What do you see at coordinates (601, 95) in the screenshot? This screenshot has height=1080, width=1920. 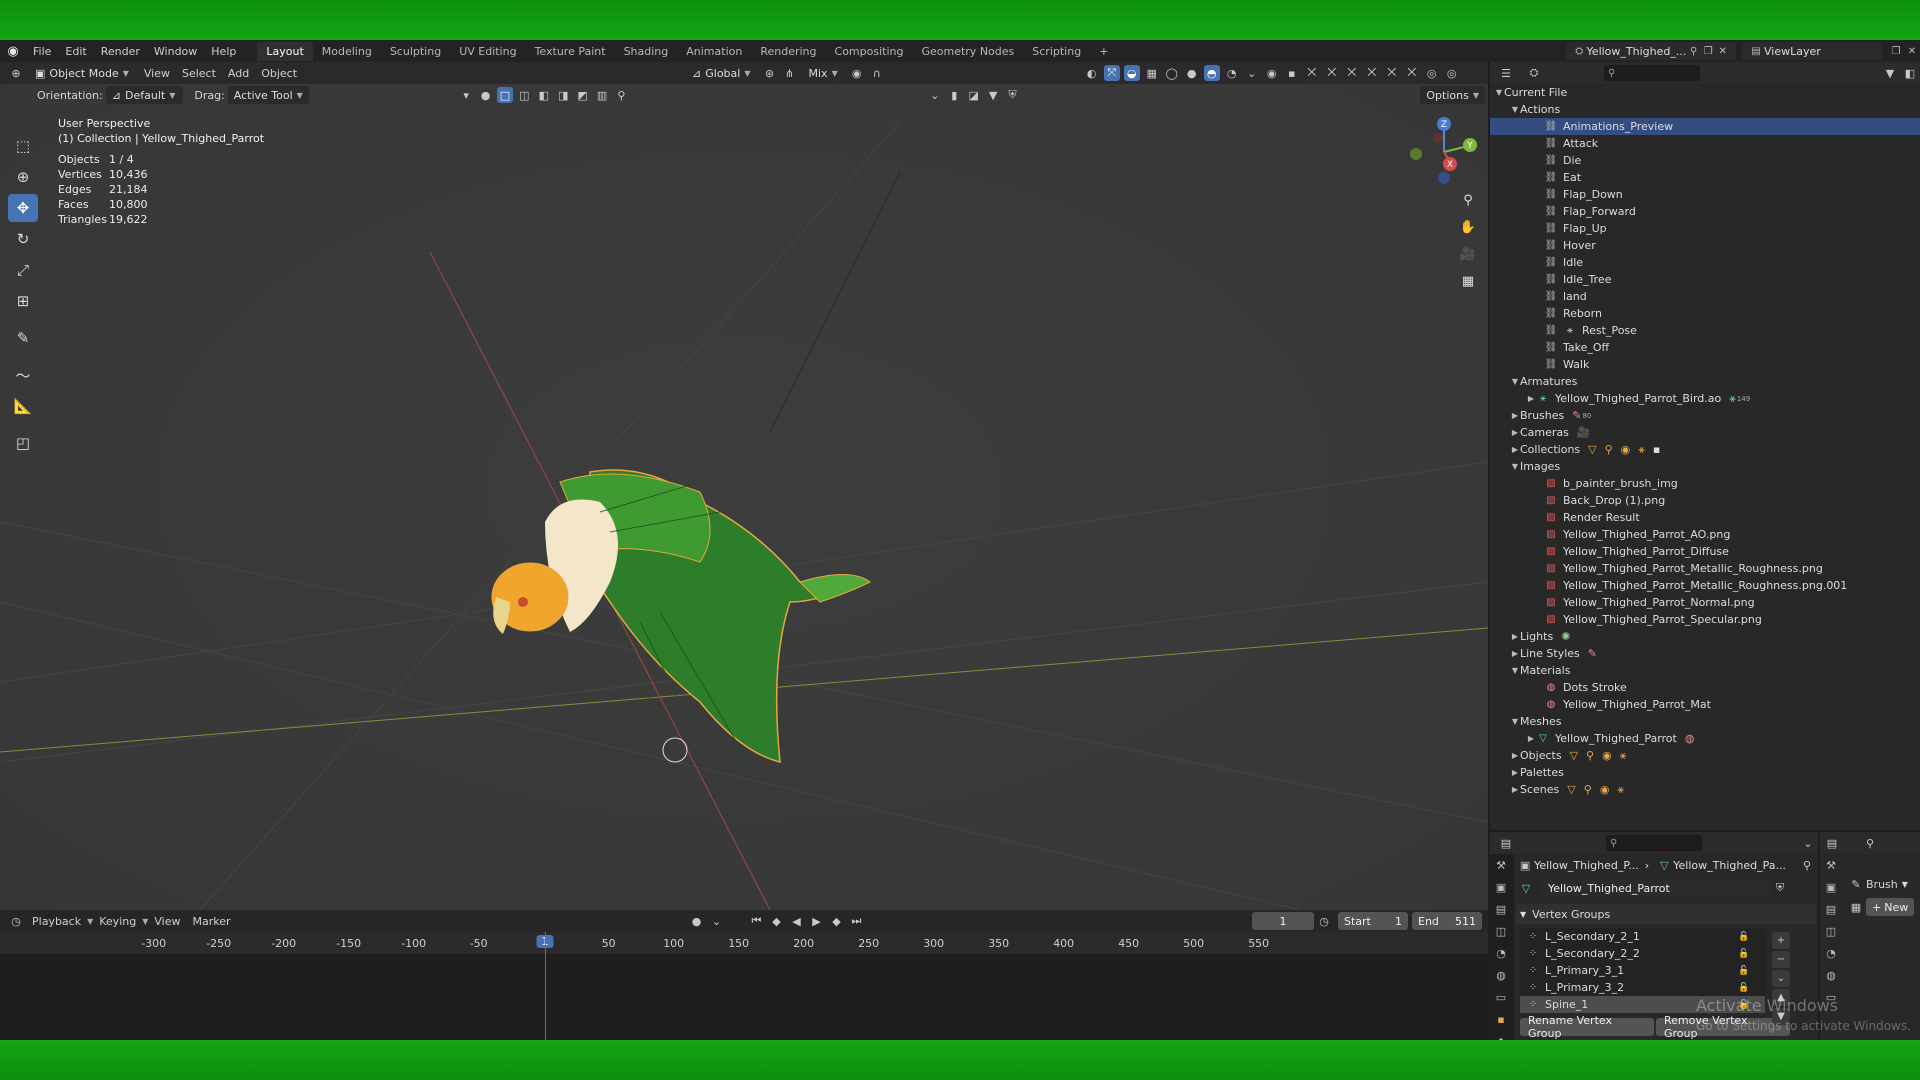 I see `camera-icon: ▥` at bounding box center [601, 95].